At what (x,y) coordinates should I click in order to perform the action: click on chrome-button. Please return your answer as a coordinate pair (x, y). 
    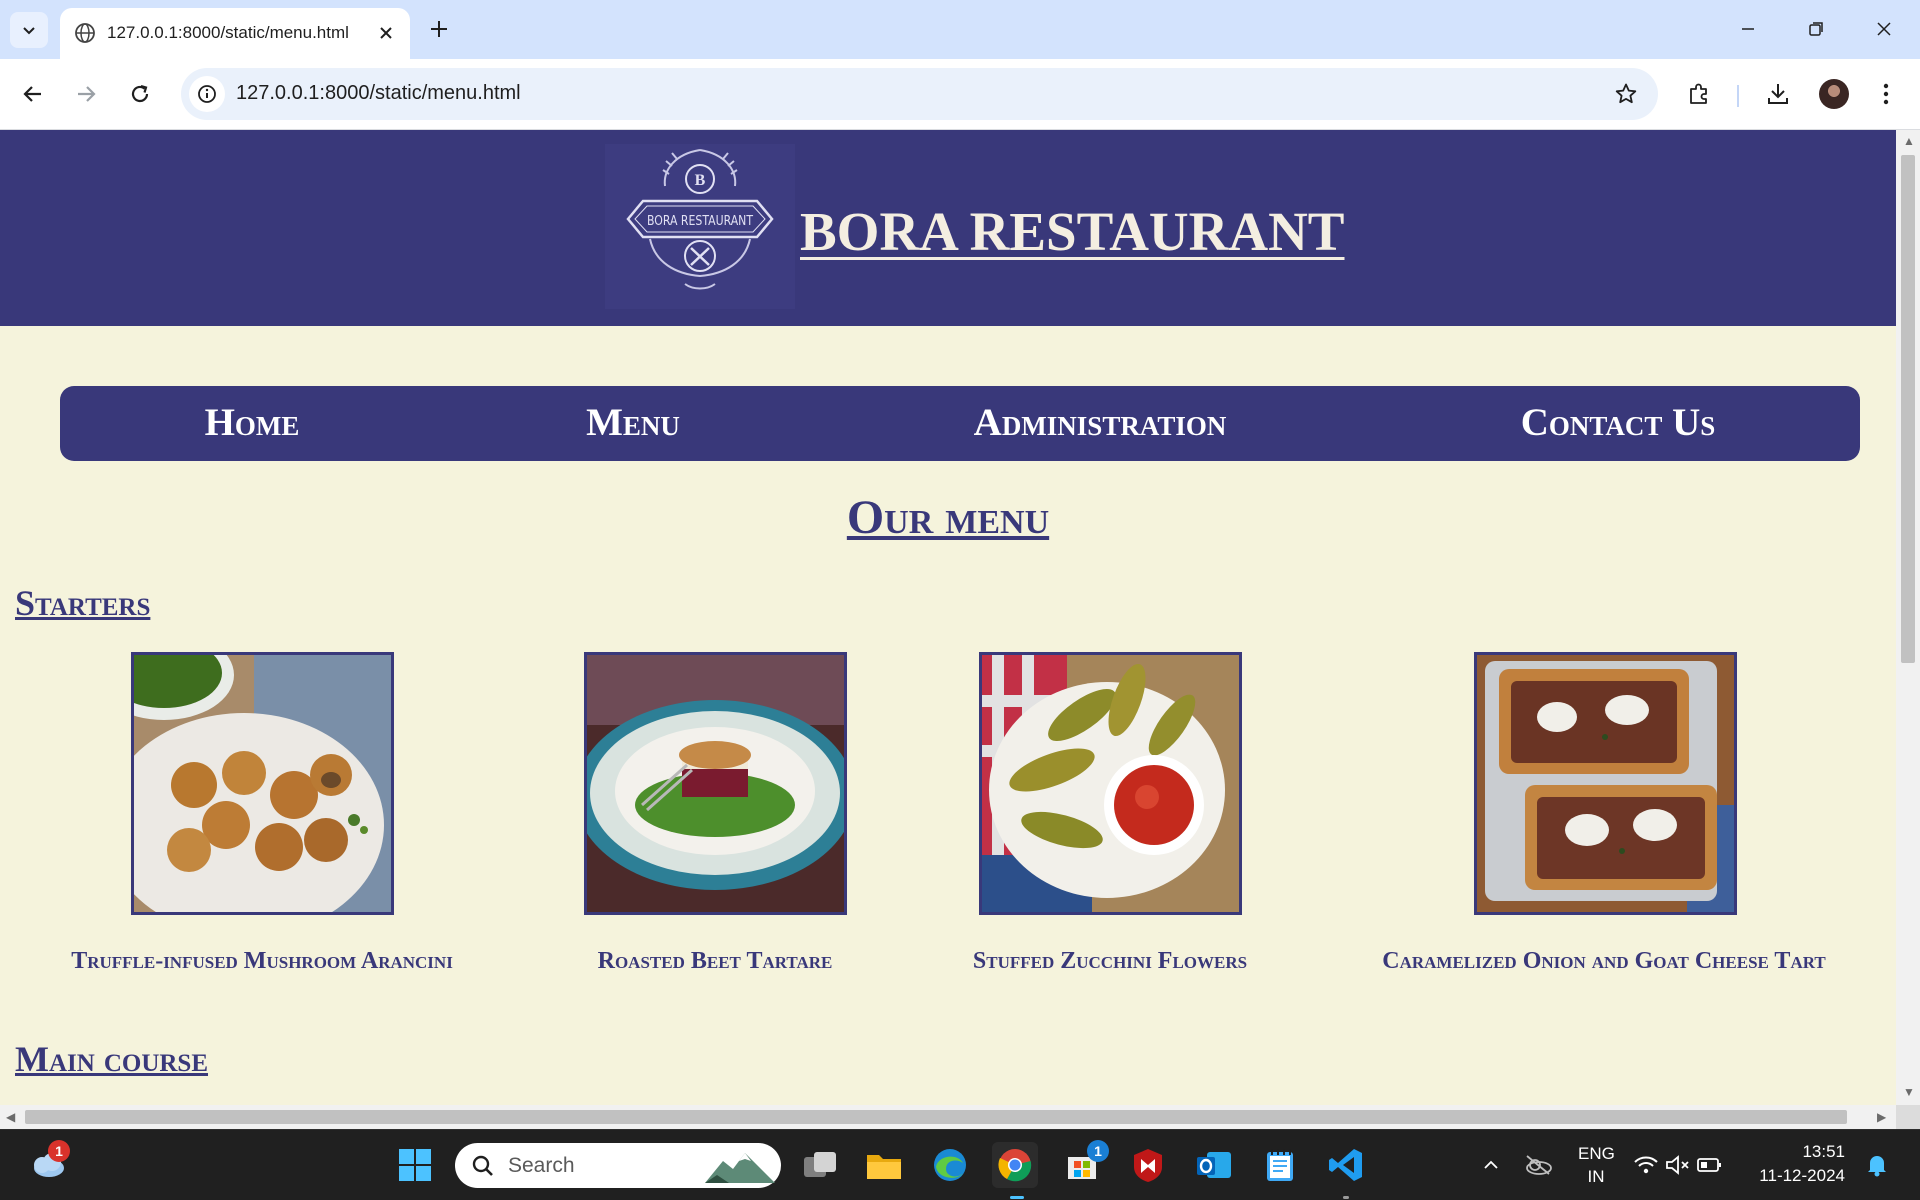
    Looking at the image, I should click on (1015, 1170).